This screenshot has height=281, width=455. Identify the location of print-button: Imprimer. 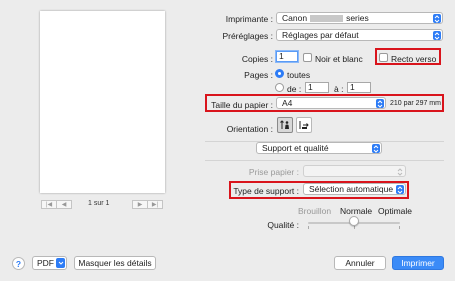
(418, 263).